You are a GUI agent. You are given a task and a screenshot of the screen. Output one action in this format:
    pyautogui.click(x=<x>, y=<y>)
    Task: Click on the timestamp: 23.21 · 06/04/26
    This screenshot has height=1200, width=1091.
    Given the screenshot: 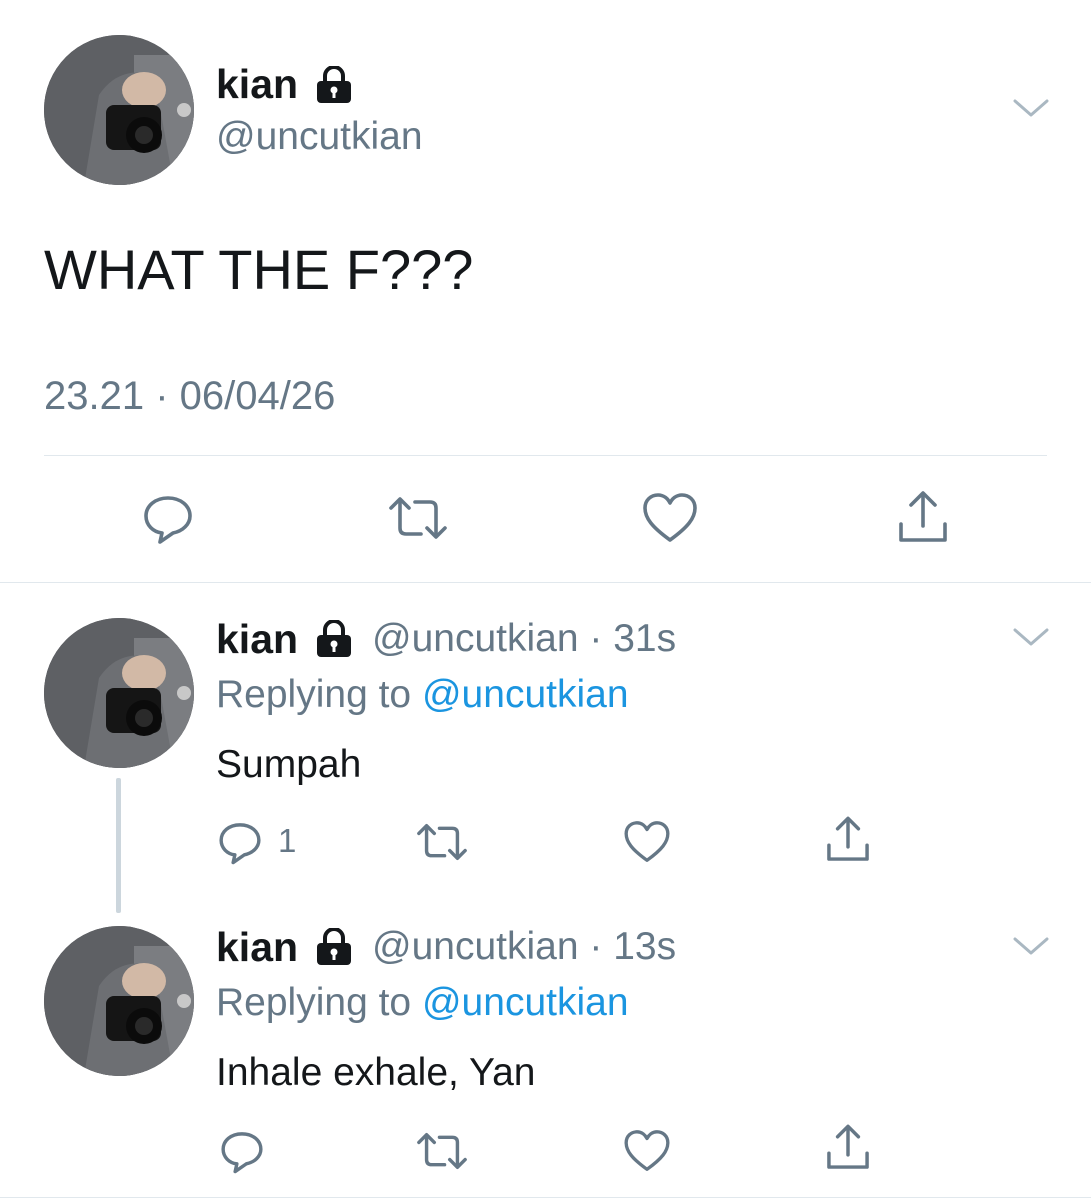 What is the action you would take?
    pyautogui.click(x=189, y=396)
    